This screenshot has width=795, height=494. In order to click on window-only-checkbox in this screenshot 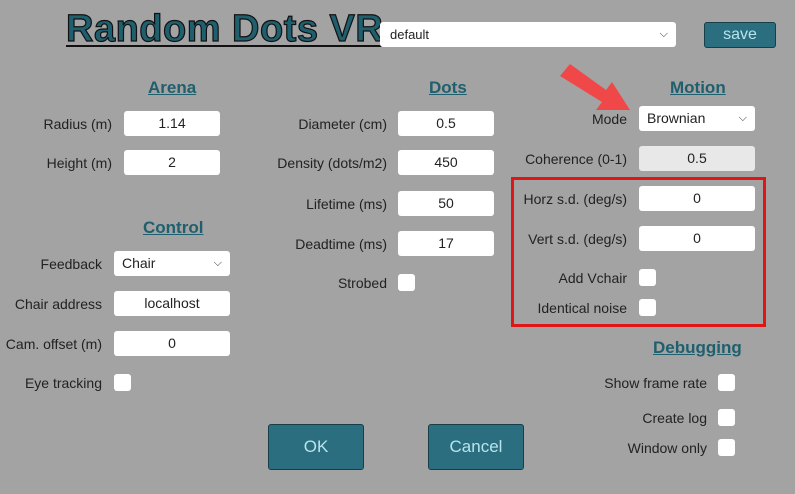, I will do `click(726, 447)`.